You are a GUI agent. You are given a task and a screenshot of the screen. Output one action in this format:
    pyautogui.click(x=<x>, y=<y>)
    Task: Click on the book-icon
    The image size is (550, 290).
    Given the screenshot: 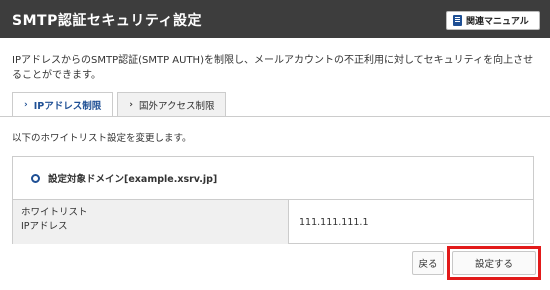 What is the action you would take?
    pyautogui.click(x=457, y=20)
    